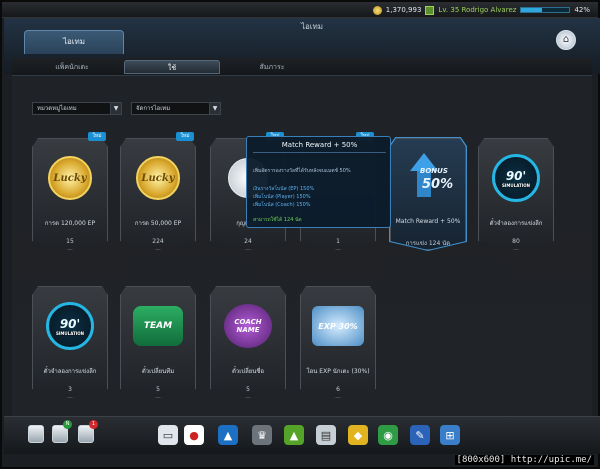  I want to click on badge-icon: ◉, so click(388, 435).